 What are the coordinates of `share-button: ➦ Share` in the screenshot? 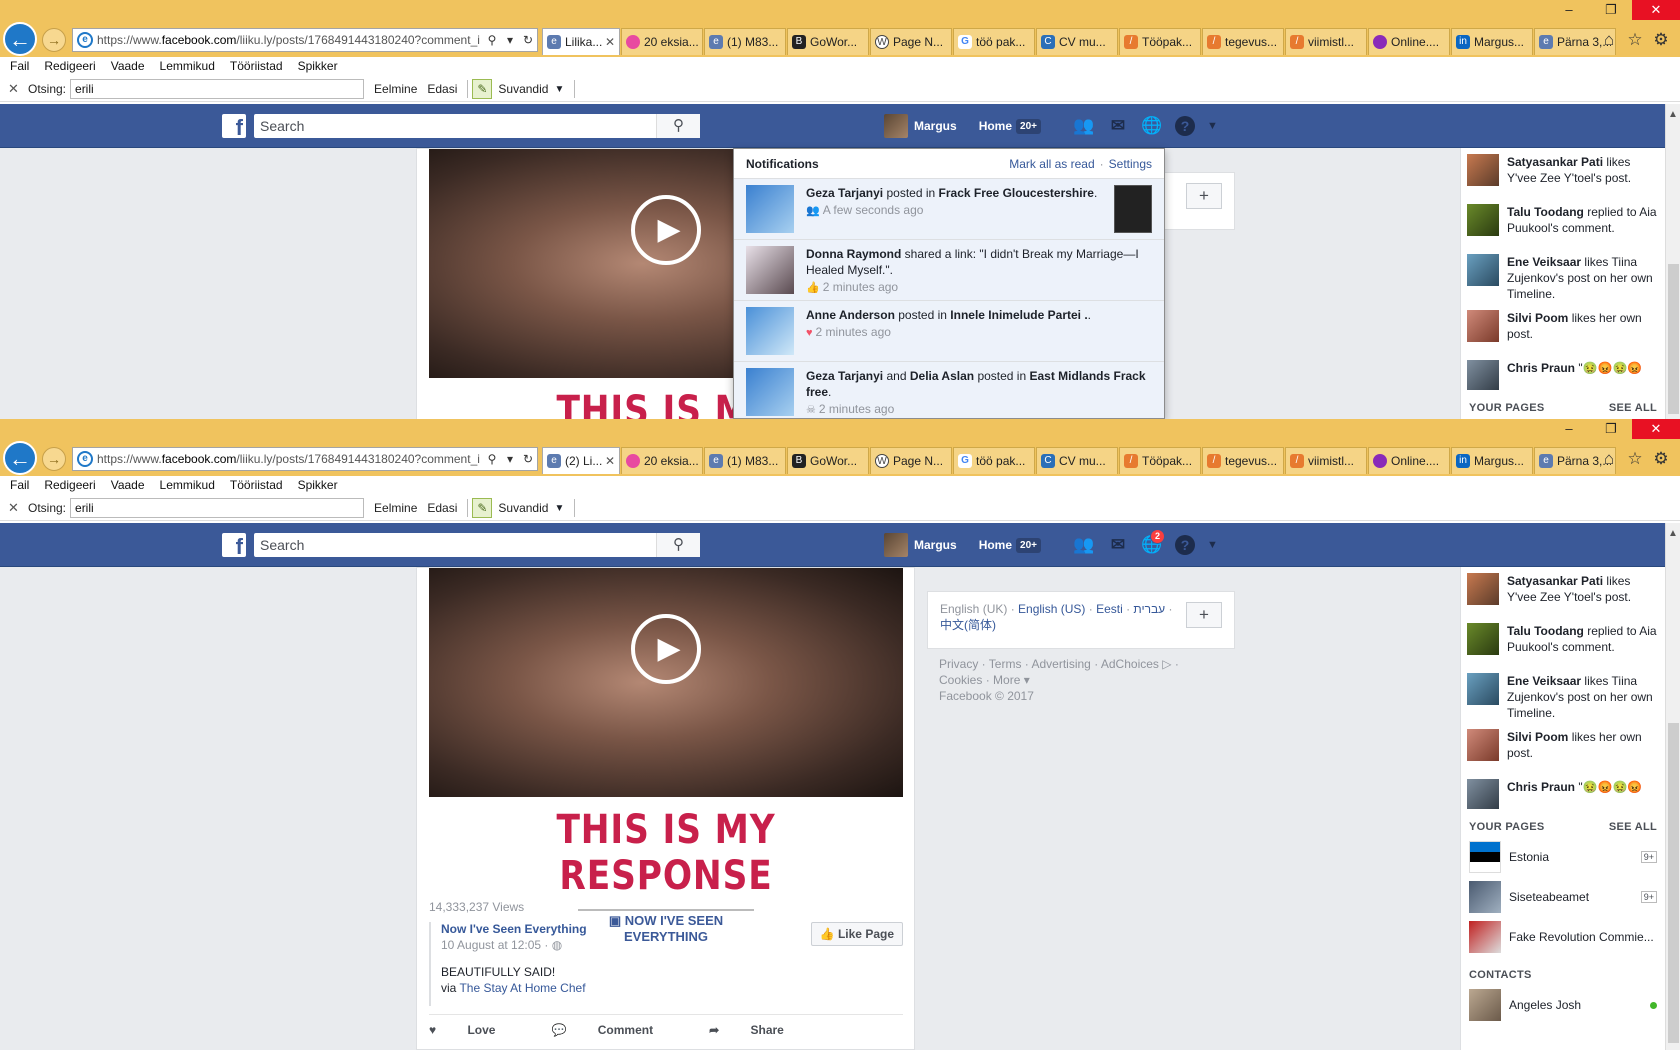 It's located at (760, 1030).